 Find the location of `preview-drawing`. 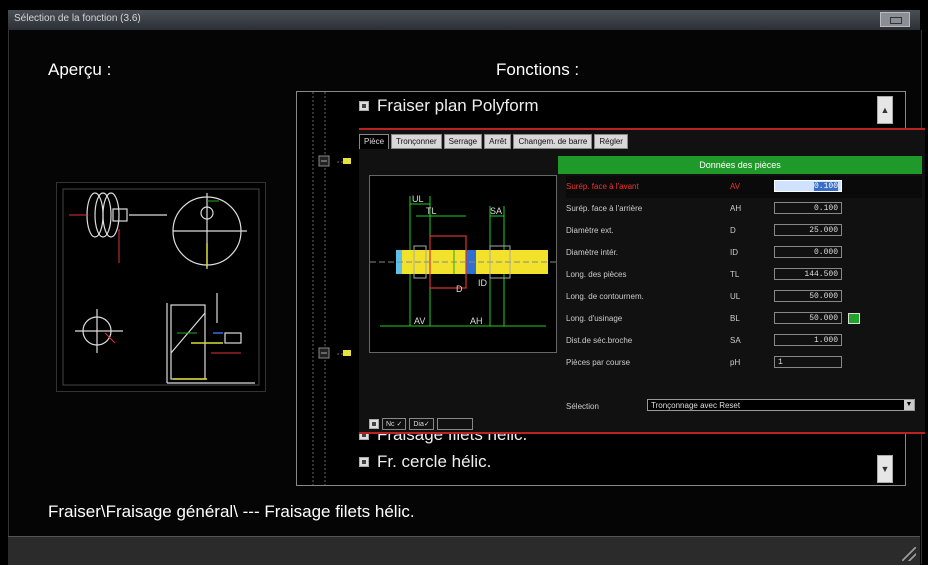

preview-drawing is located at coordinates (161, 287).